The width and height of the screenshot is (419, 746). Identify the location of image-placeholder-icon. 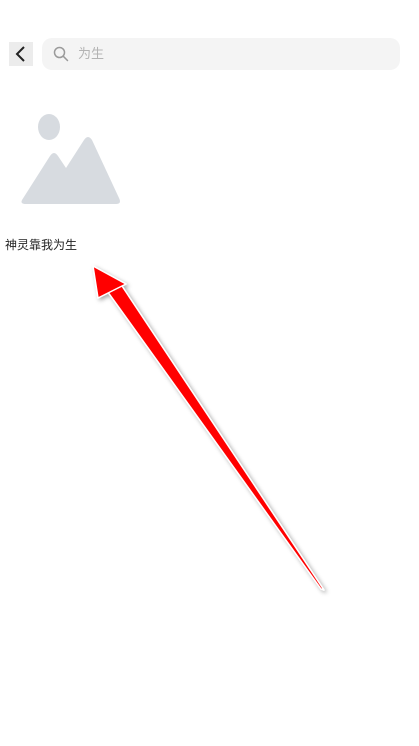
(70, 159).